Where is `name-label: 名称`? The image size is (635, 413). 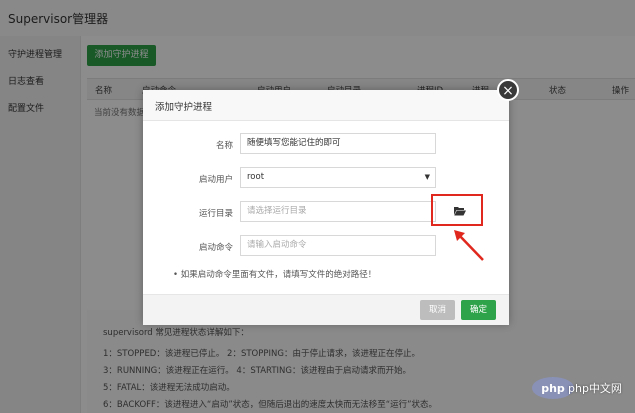 name-label: 名称 is located at coordinates (224, 146).